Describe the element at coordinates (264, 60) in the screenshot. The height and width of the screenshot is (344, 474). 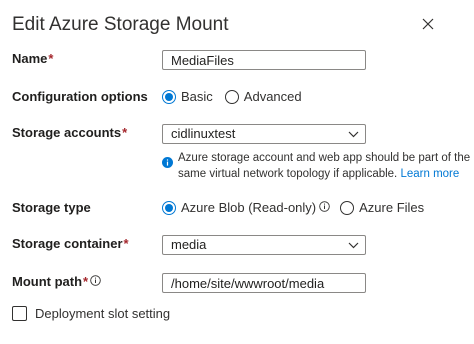
I see `name-input` at that location.